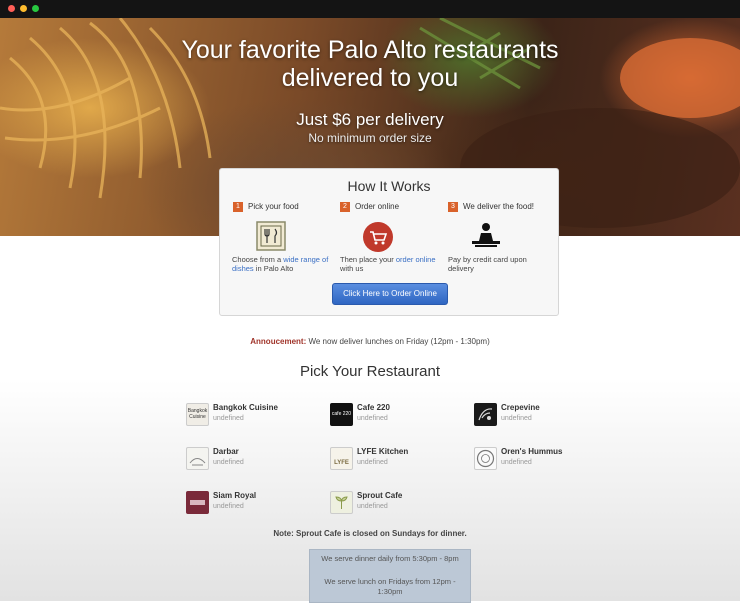 The image size is (740, 603). What do you see at coordinates (23, 8) in the screenshot?
I see `minimize-window-icon` at bounding box center [23, 8].